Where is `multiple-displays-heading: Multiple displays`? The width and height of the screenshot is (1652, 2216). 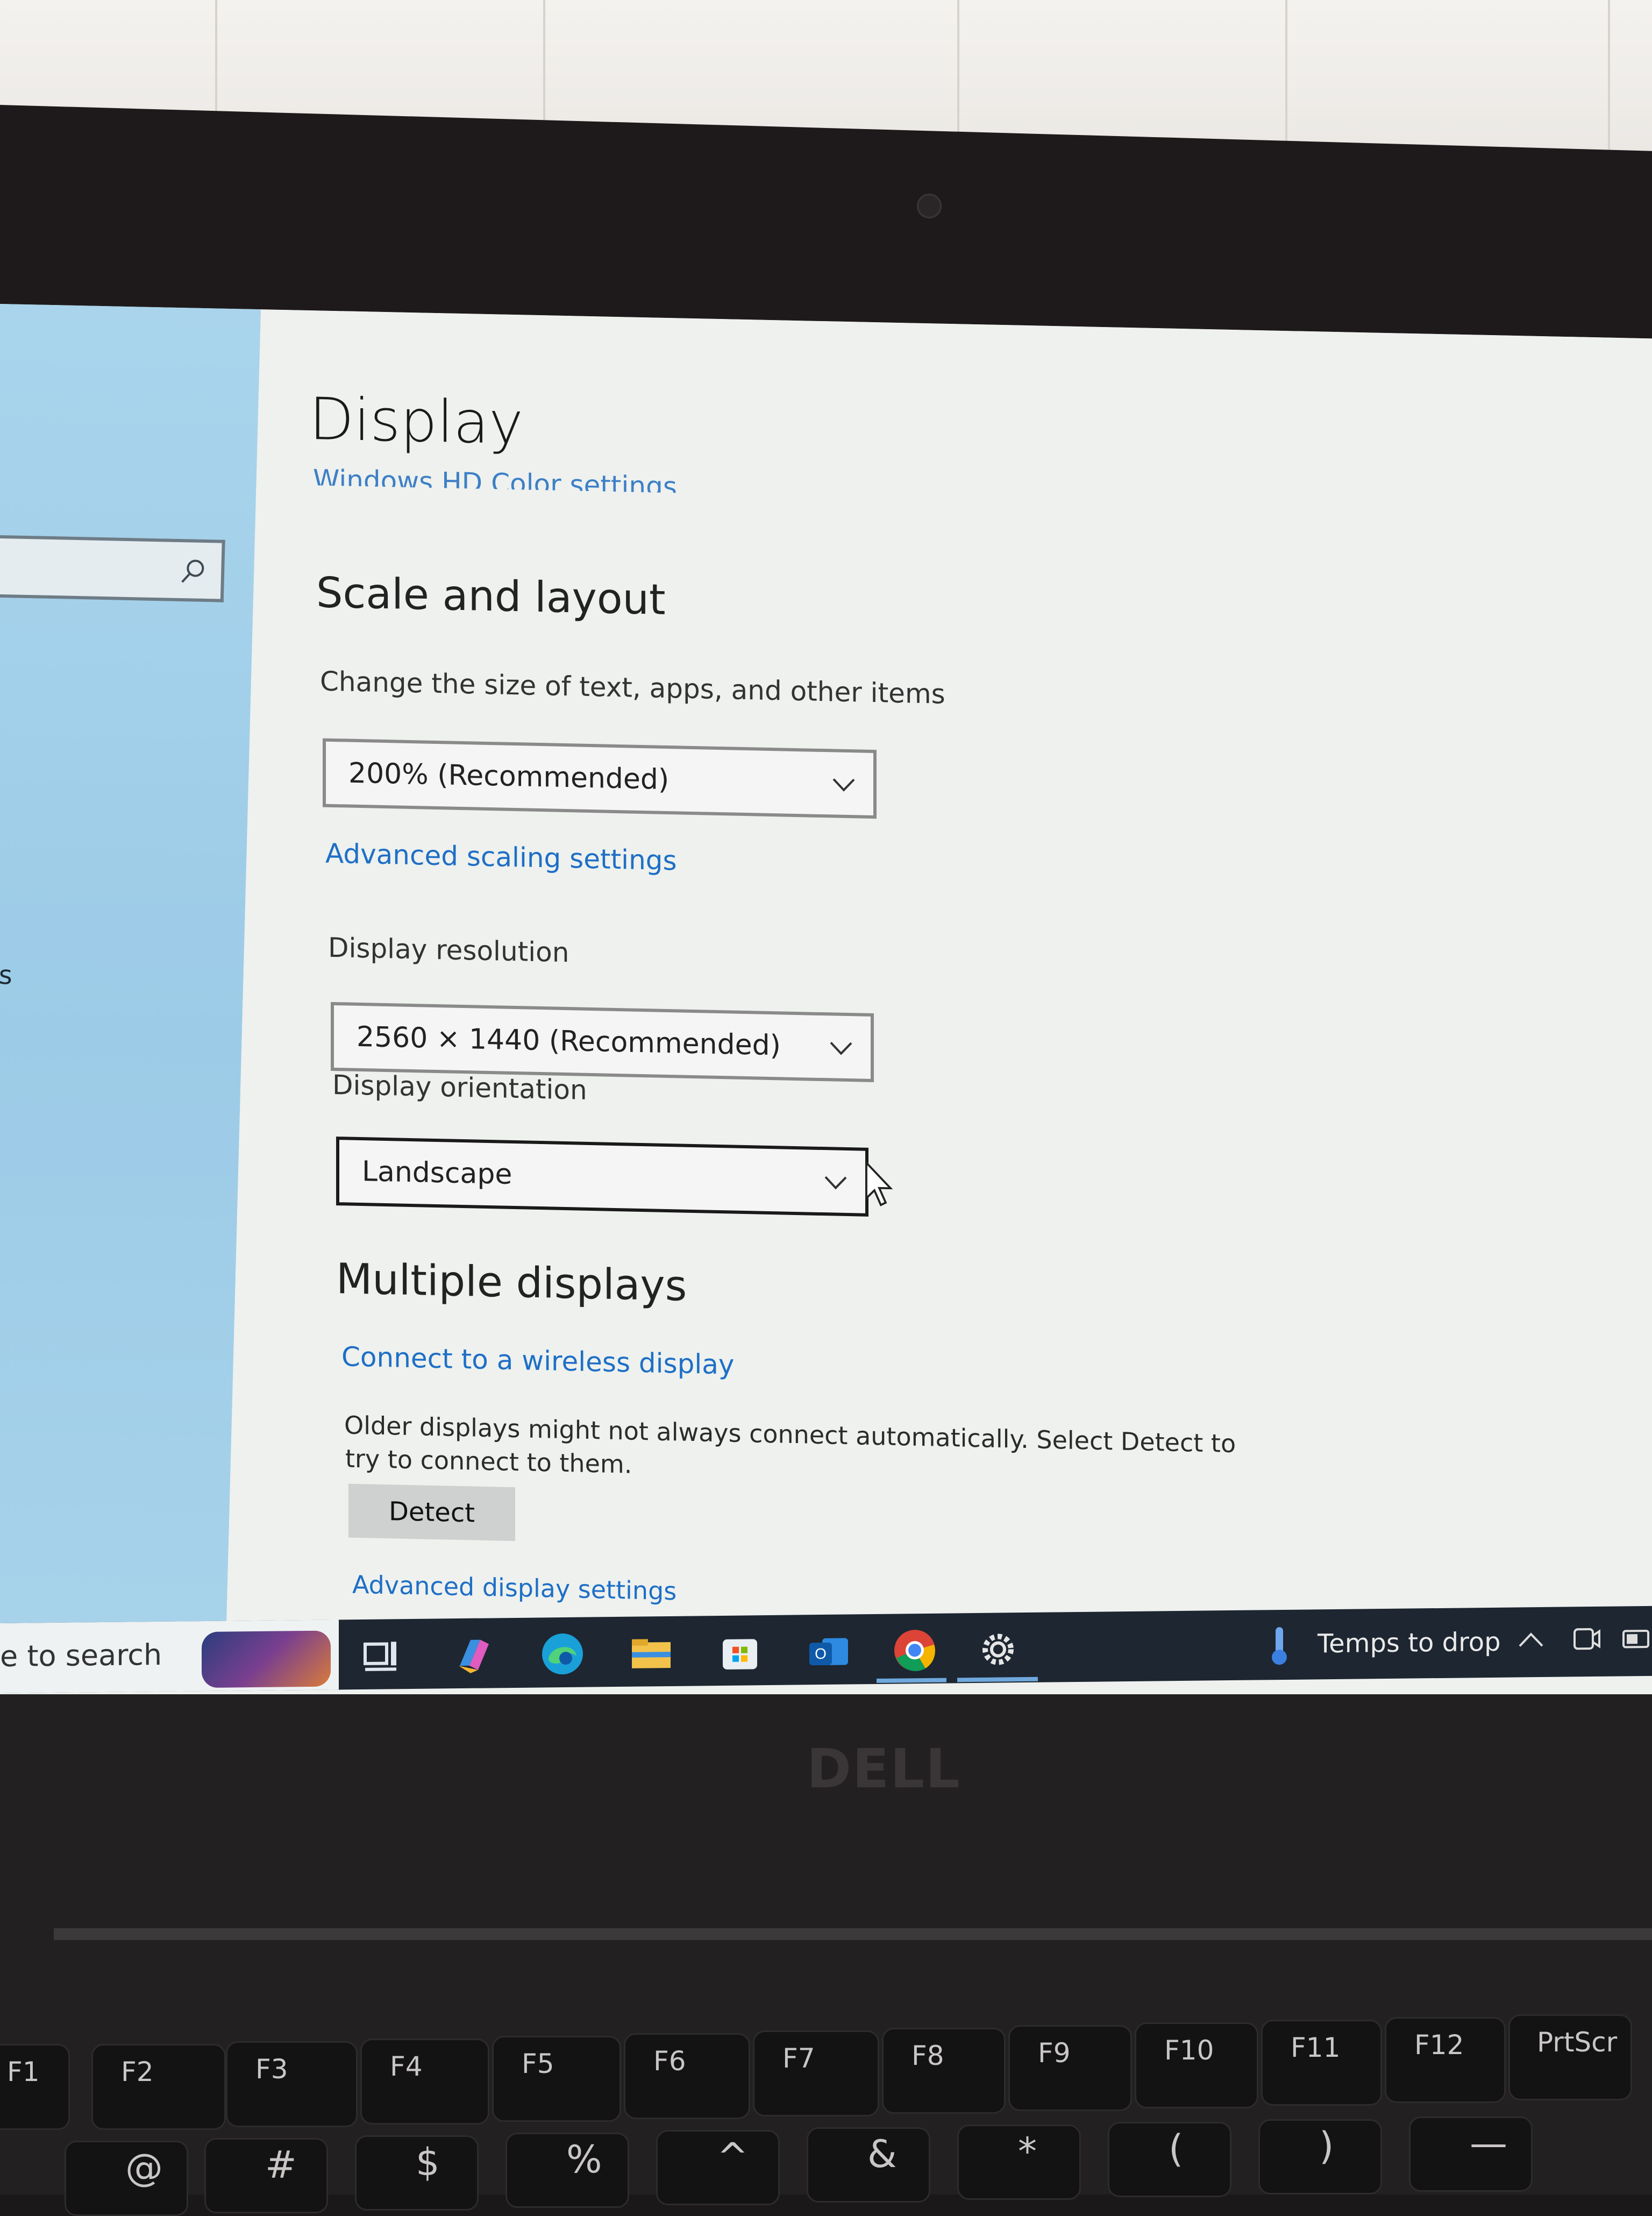
multiple-displays-heading: Multiple displays is located at coordinates (511, 1283).